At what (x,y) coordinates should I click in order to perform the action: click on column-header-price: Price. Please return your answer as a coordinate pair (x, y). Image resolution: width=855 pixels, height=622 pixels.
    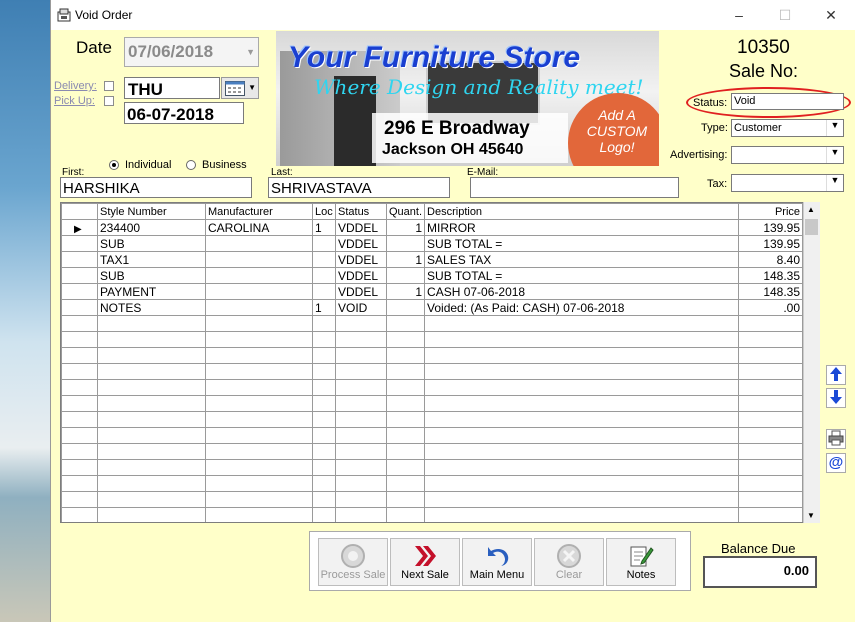
    Looking at the image, I should click on (771, 211).